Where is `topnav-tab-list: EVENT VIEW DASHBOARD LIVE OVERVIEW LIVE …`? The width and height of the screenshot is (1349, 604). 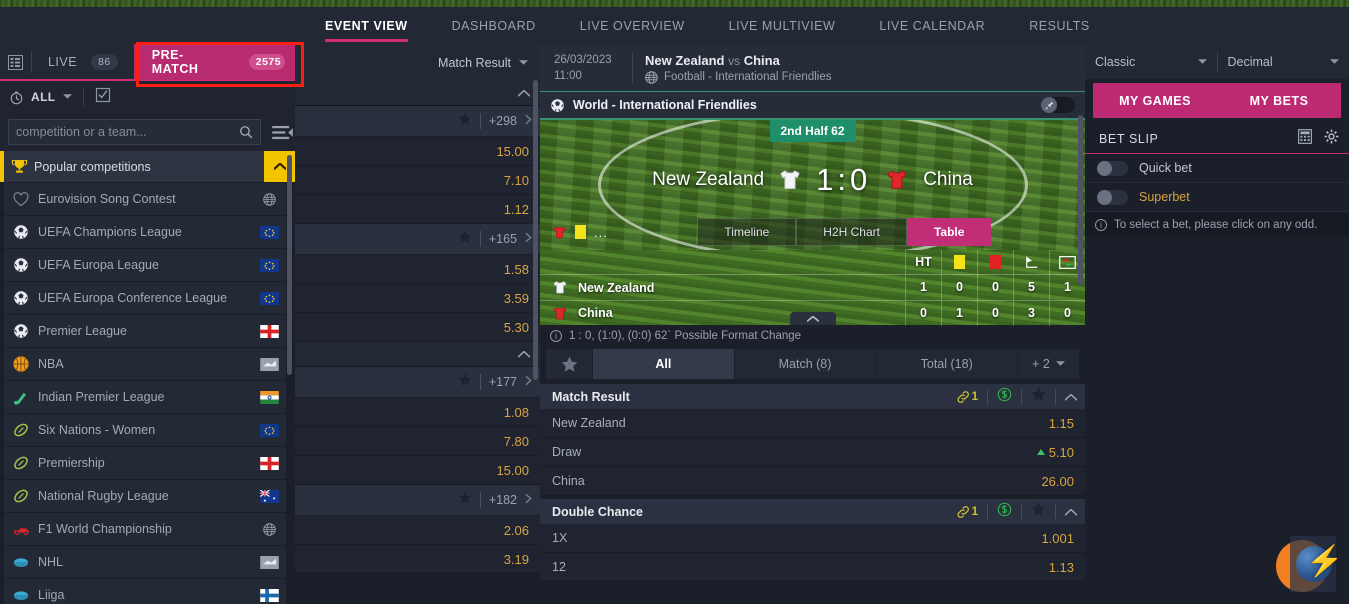
topnav-tab-list: EVENT VIEW DASHBOARD LIVE OVERVIEW LIVE … is located at coordinates (707, 26).